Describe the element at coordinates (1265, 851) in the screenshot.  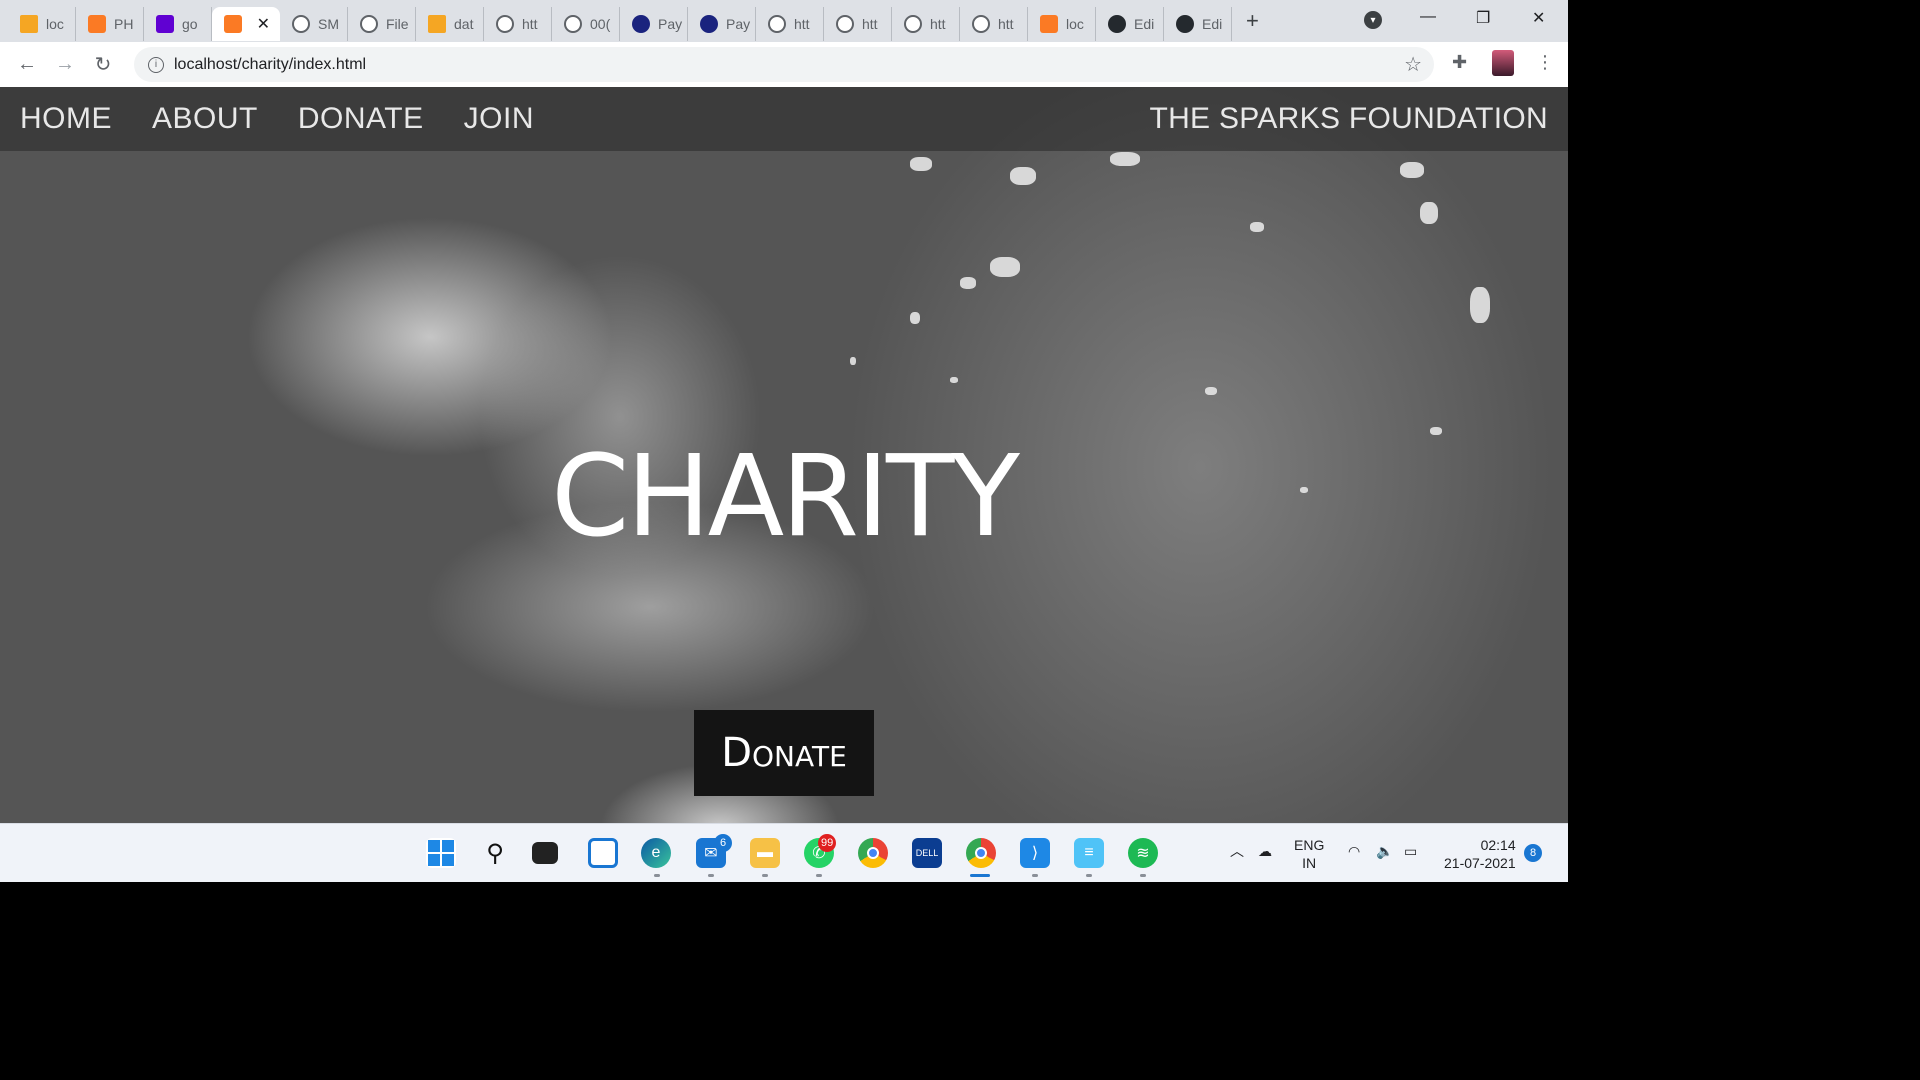
I see `onedrive-cloud-icon: ☁` at that location.